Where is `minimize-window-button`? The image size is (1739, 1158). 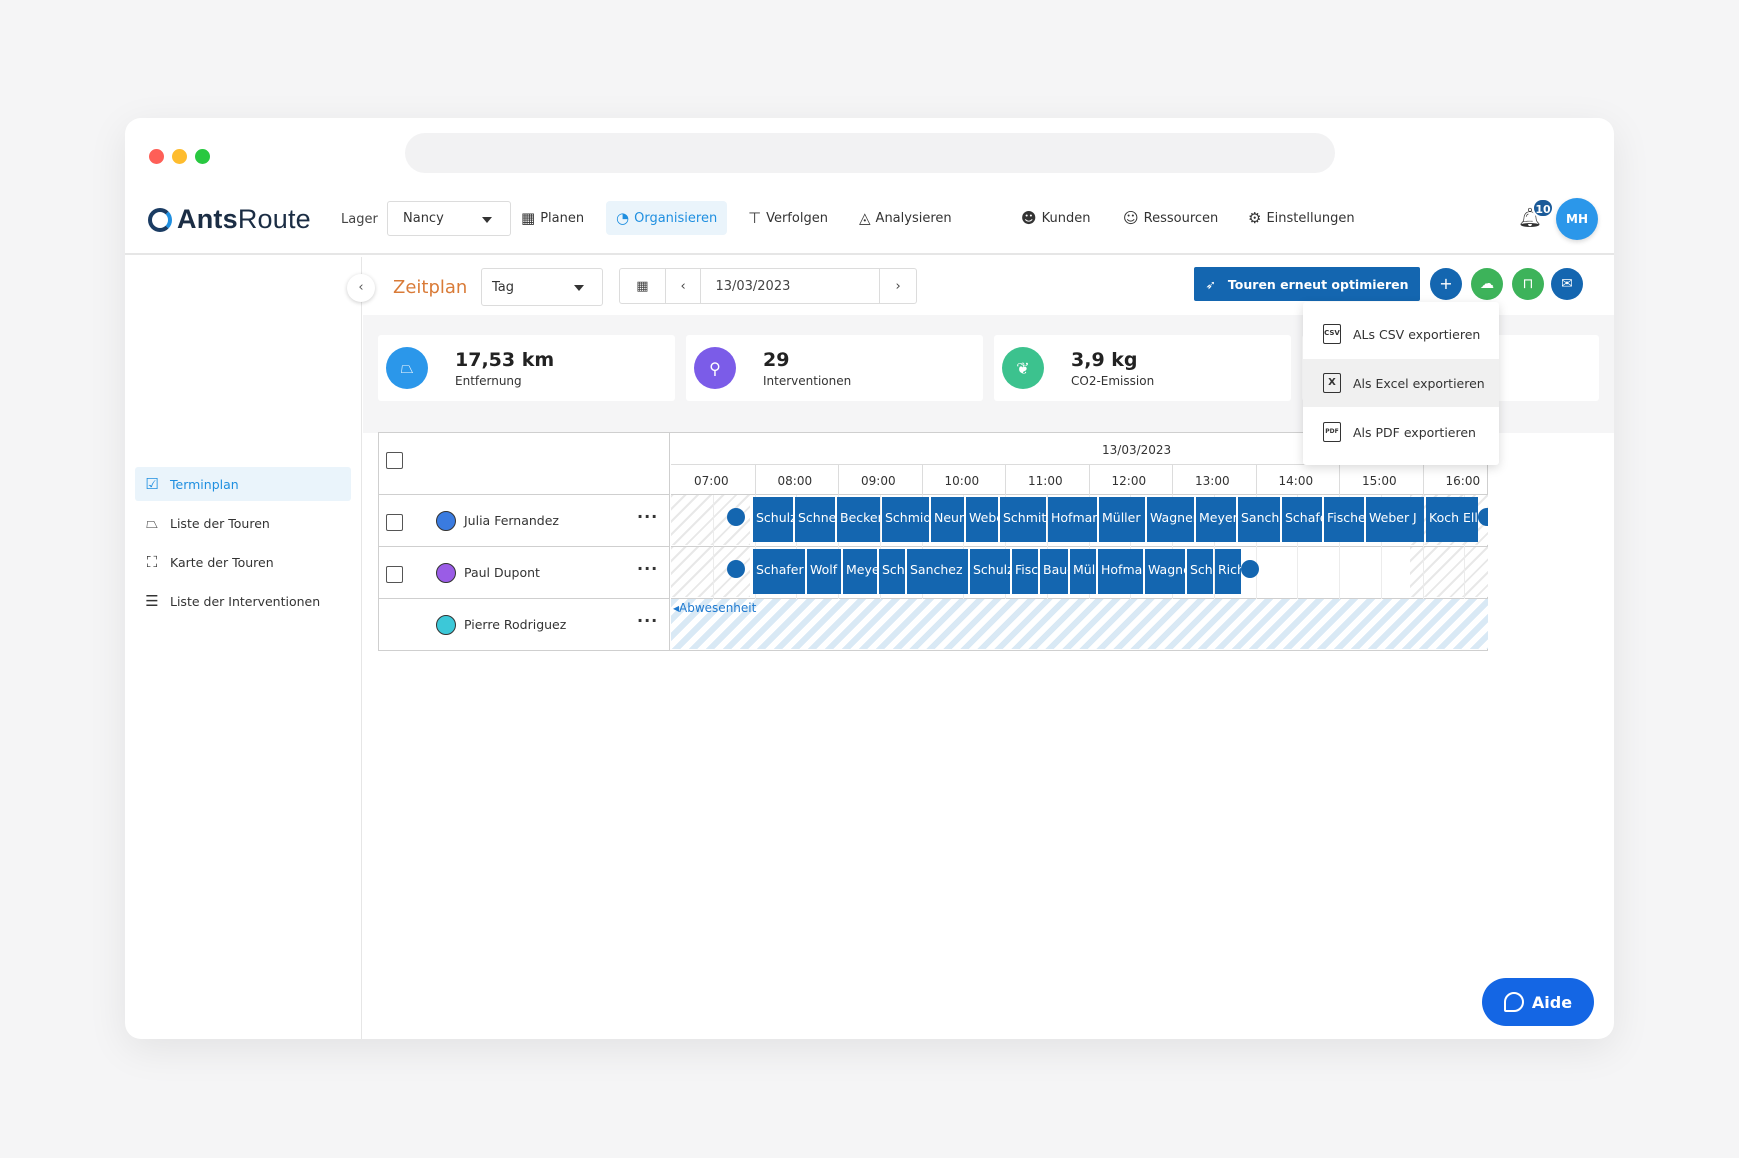 minimize-window-button is located at coordinates (179, 156).